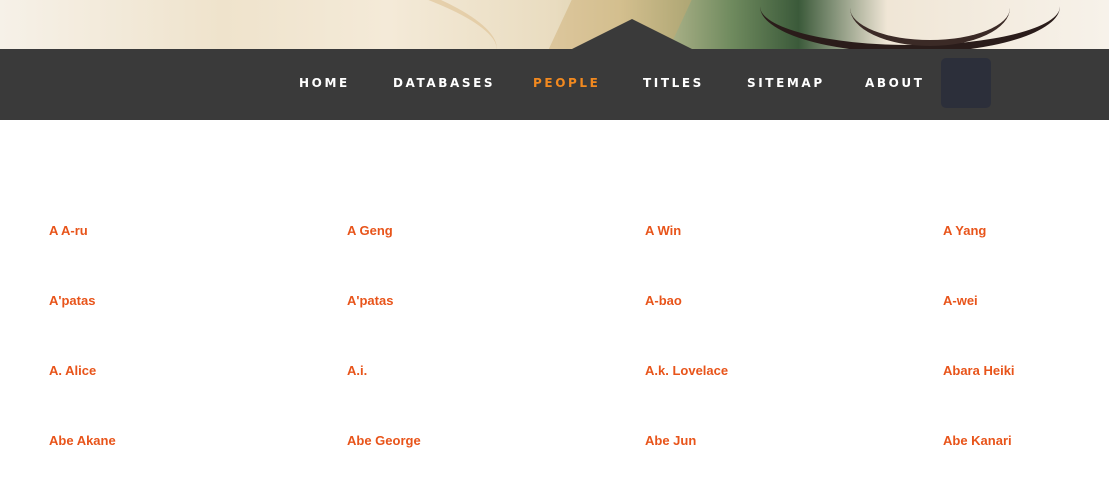 This screenshot has height=484, width=1109. I want to click on person-link: A-bao, so click(663, 300).